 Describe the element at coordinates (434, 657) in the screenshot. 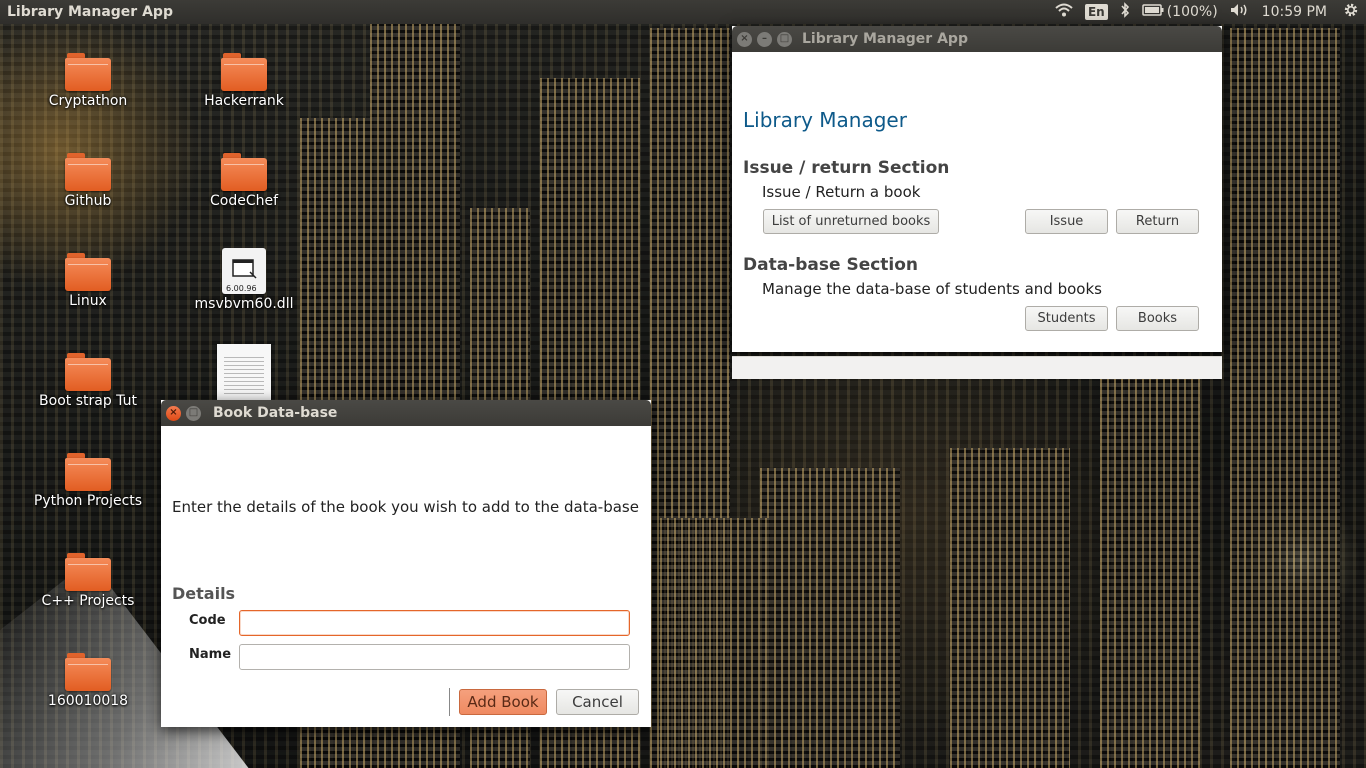

I see `name-input` at that location.